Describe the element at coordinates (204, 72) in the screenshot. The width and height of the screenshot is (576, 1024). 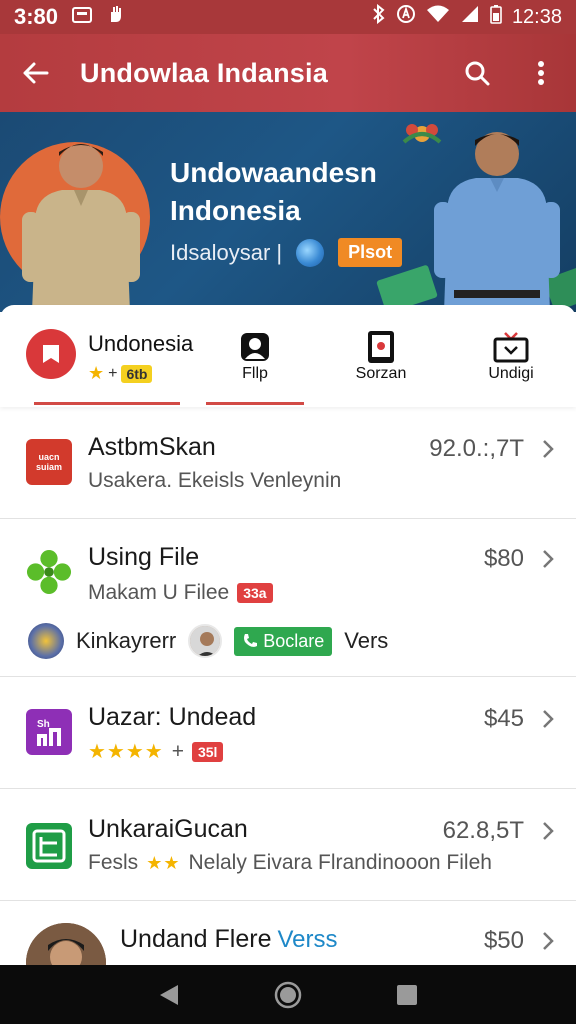
I see `page-title: Undowlaa Indansia` at that location.